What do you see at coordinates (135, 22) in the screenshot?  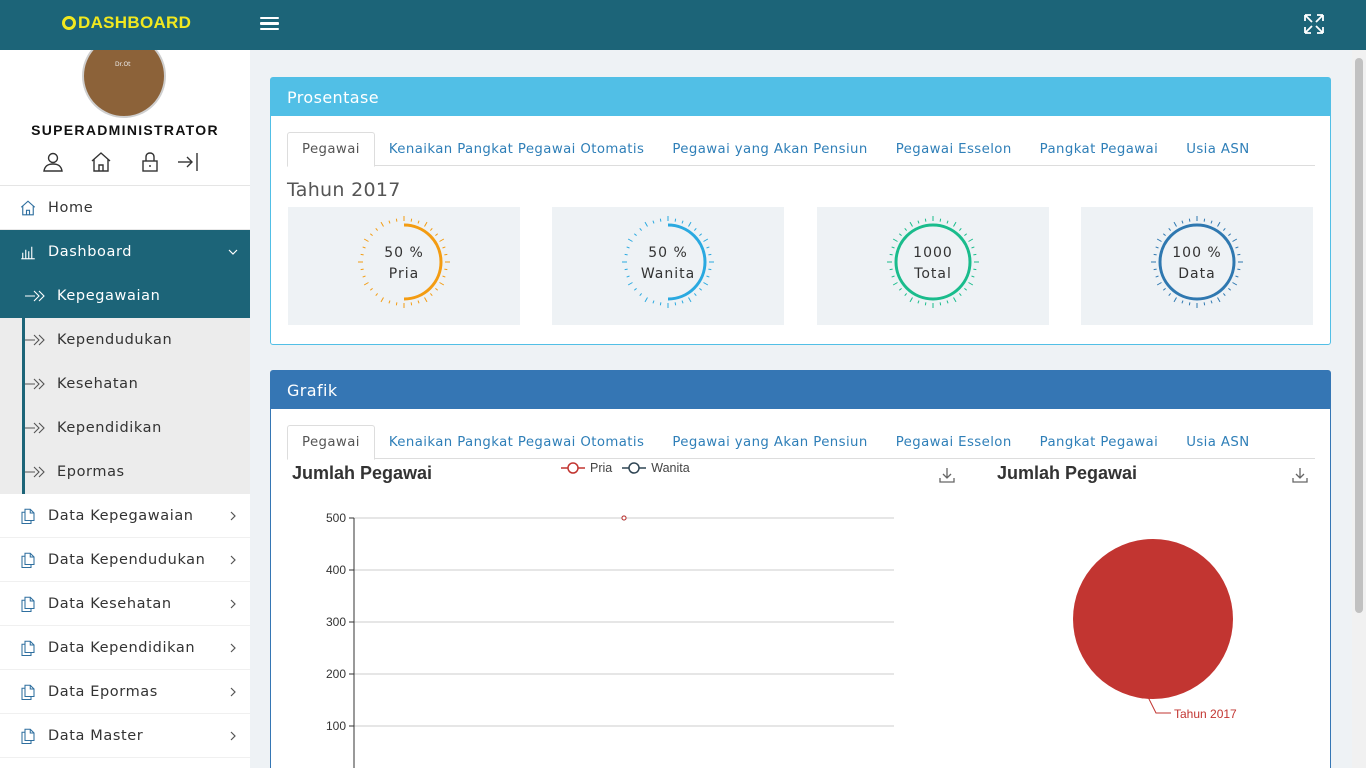 I see `logo-text: DASHBOARD` at bounding box center [135, 22].